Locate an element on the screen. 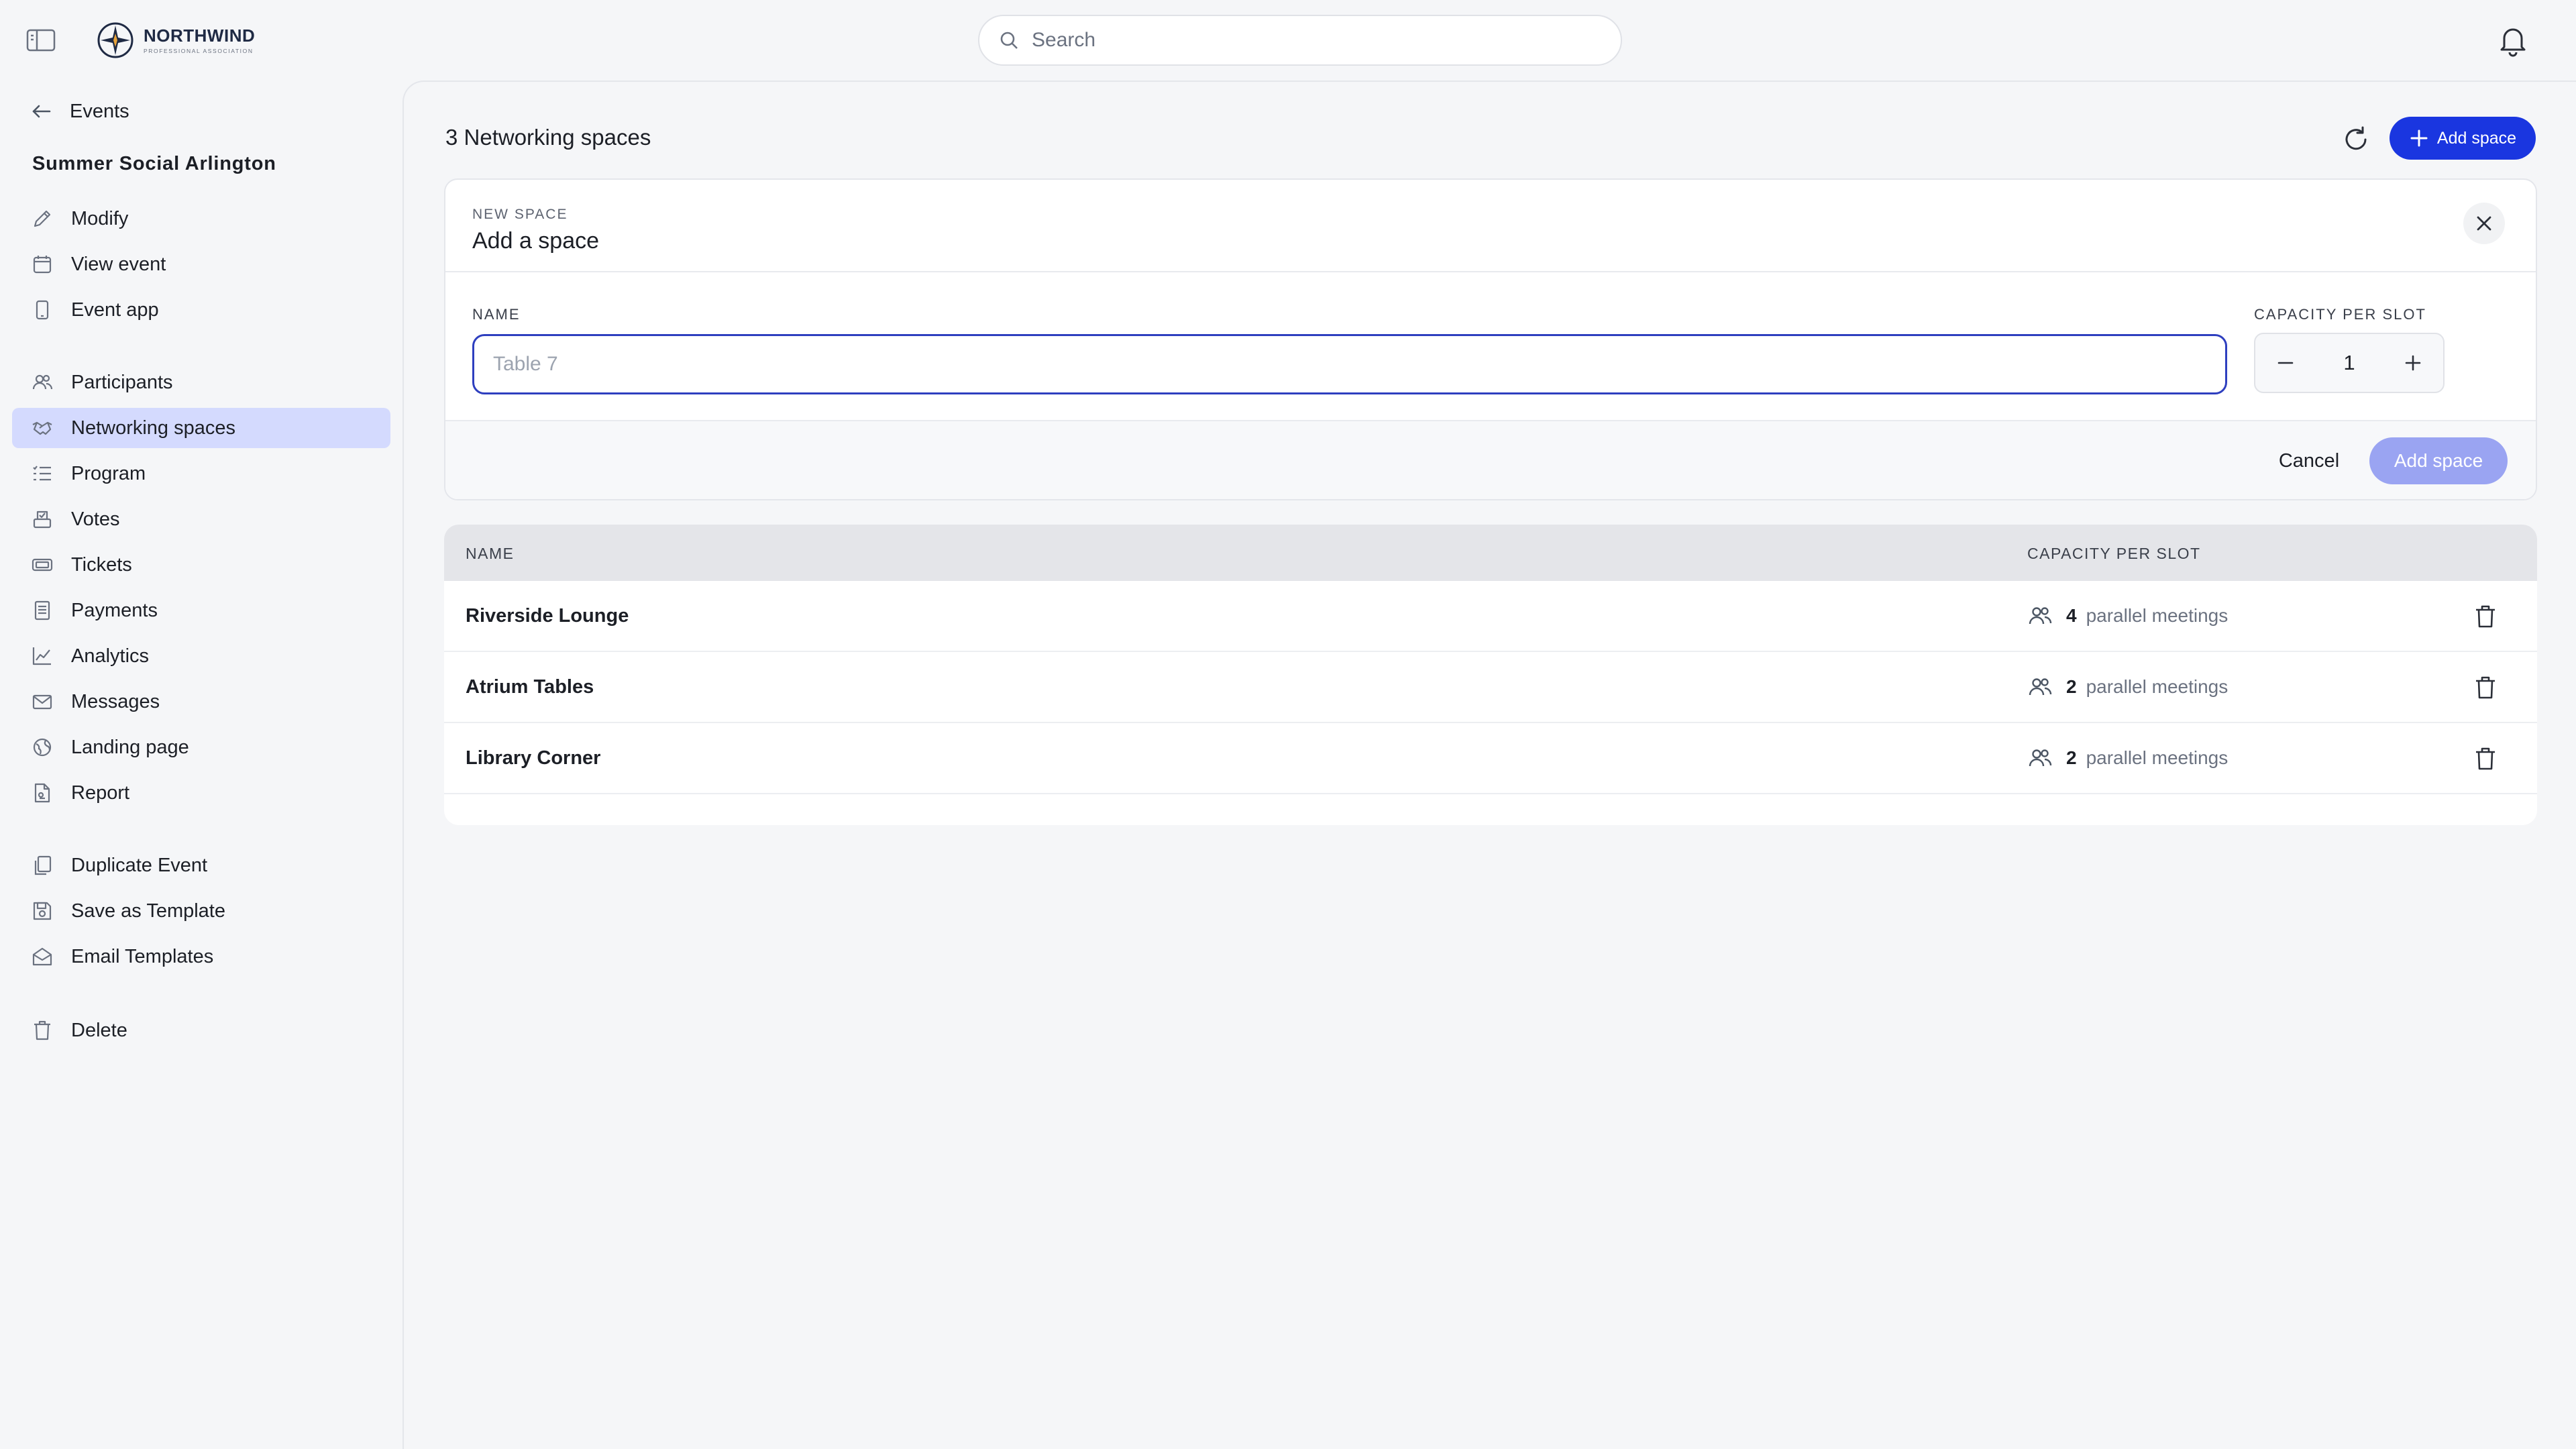  logo: NORTHWIND PROFESSIONAL ASSOCIATION is located at coordinates (176, 40).